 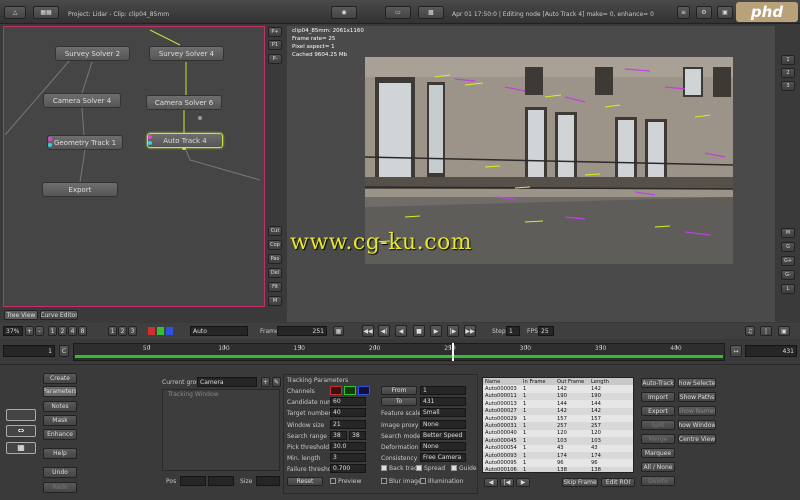 What do you see at coordinates (275, 45) in the screenshot?
I see `side-btn-p1: P1` at bounding box center [275, 45].